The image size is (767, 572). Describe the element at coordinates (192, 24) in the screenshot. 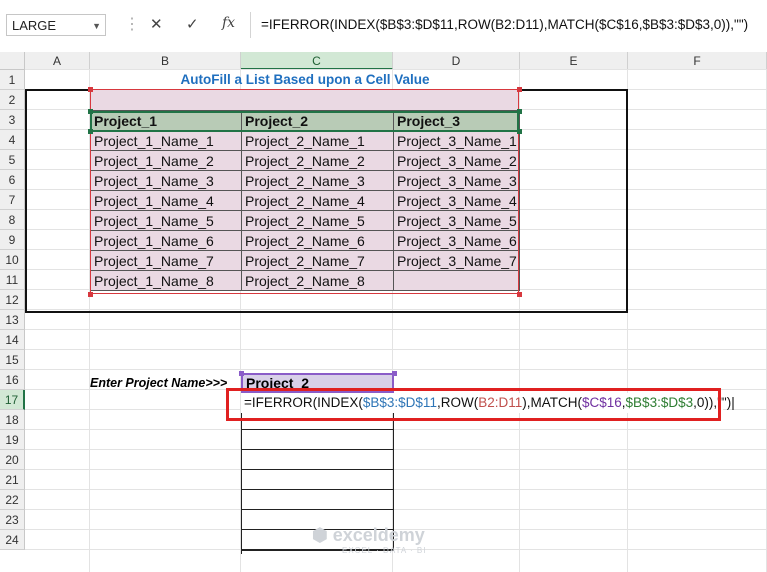

I see `enter-icon: ✓` at that location.